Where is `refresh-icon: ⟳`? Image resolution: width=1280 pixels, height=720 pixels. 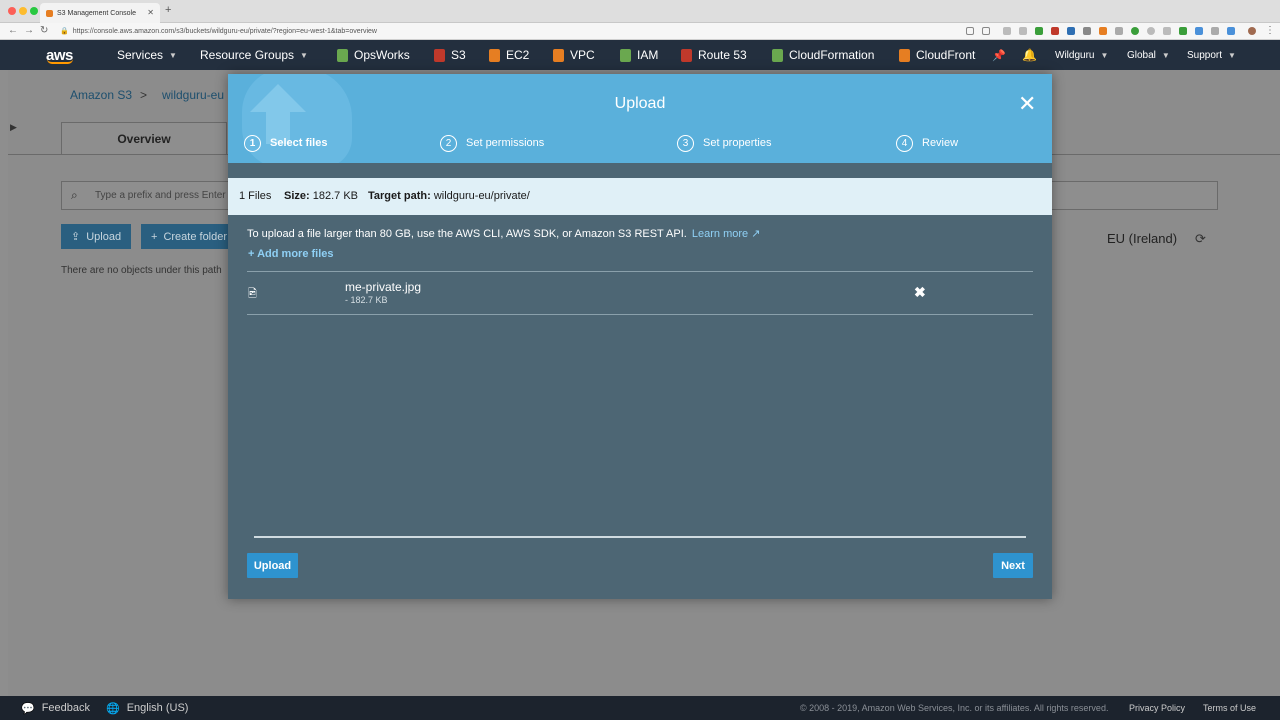 refresh-icon: ⟳ is located at coordinates (1200, 239).